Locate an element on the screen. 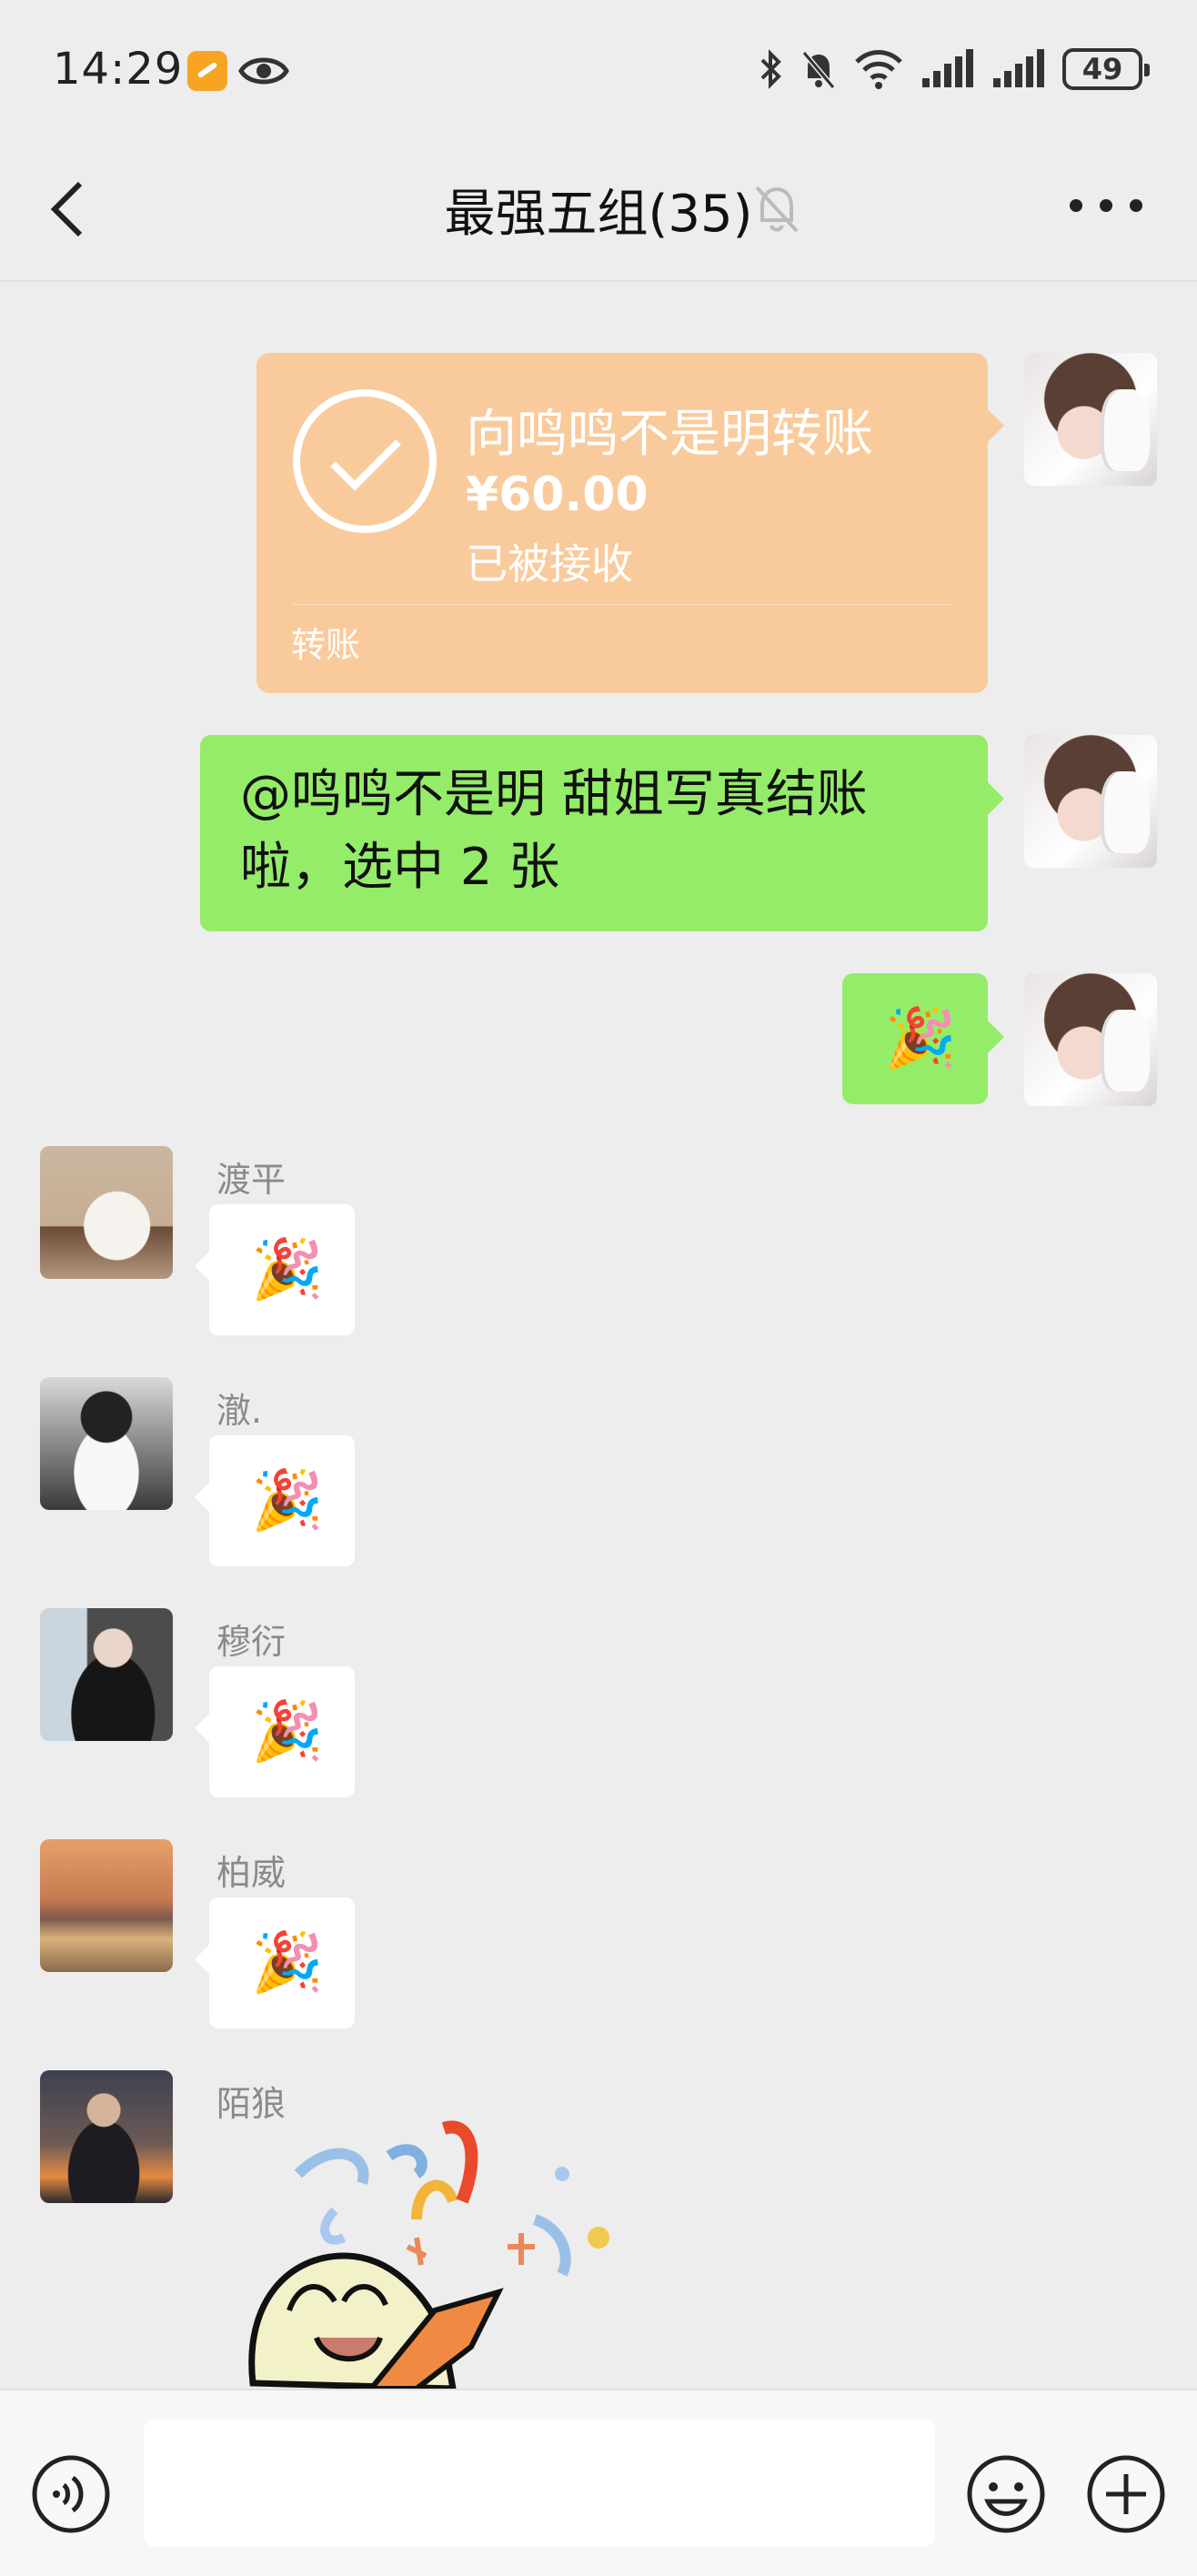  transfer-amount: ¥60.00 is located at coordinates (557, 495).